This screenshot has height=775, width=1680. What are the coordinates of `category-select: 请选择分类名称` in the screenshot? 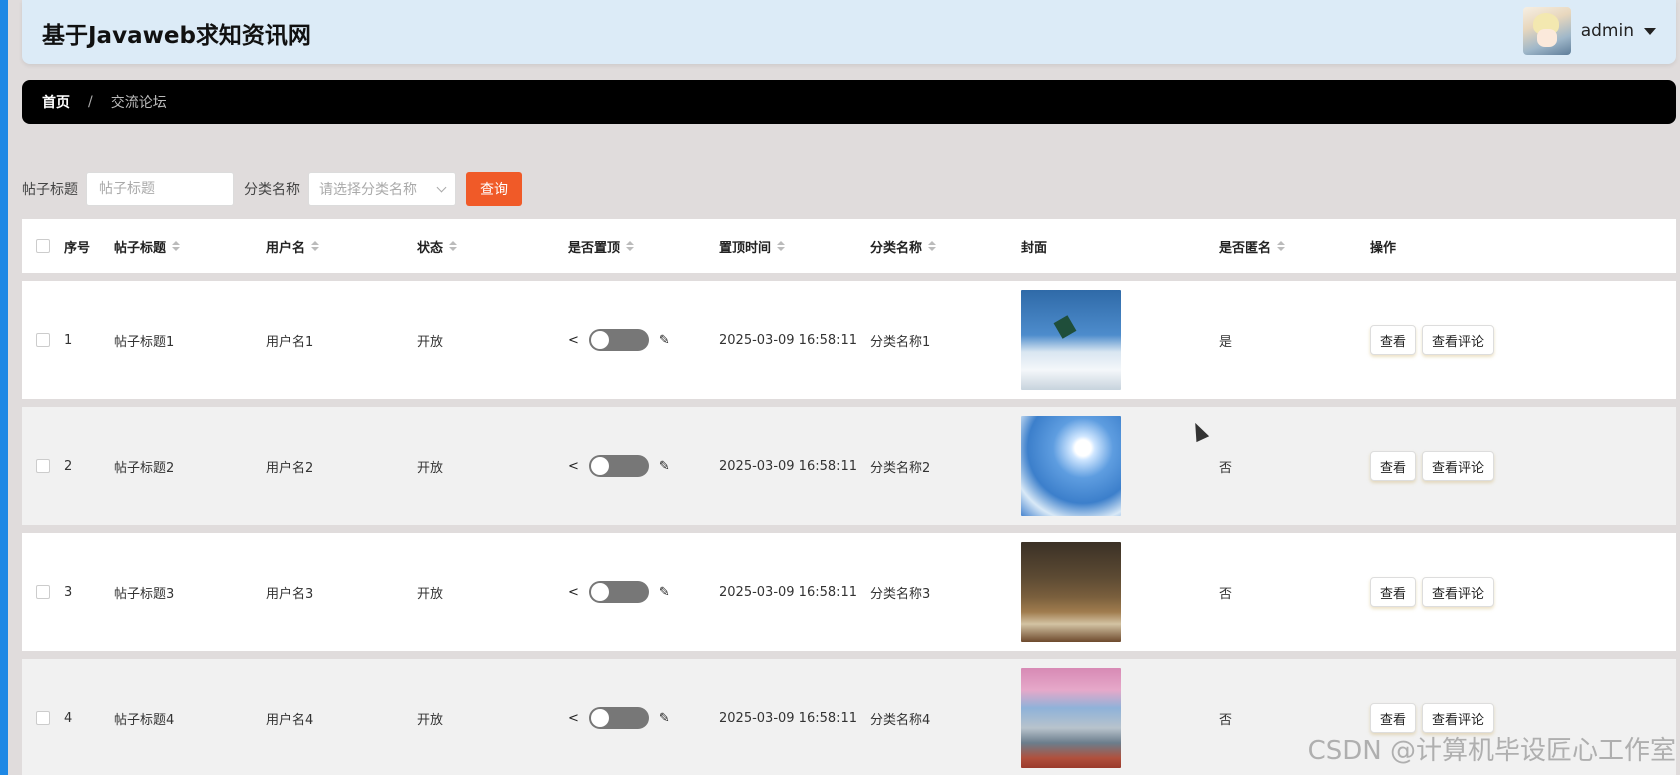 It's located at (382, 189).